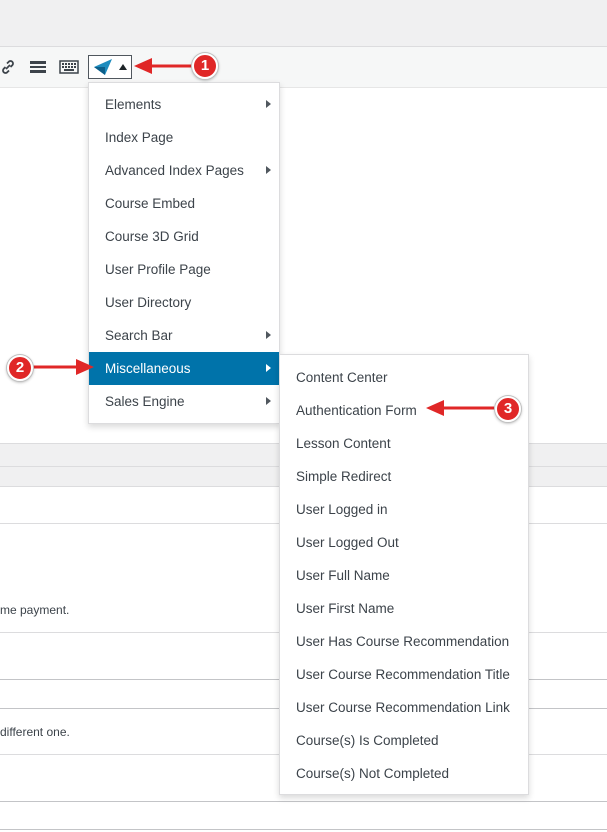 Image resolution: width=607 pixels, height=832 pixels. Describe the element at coordinates (184, 104) in the screenshot. I see `menu-item-elements: Elements` at that location.